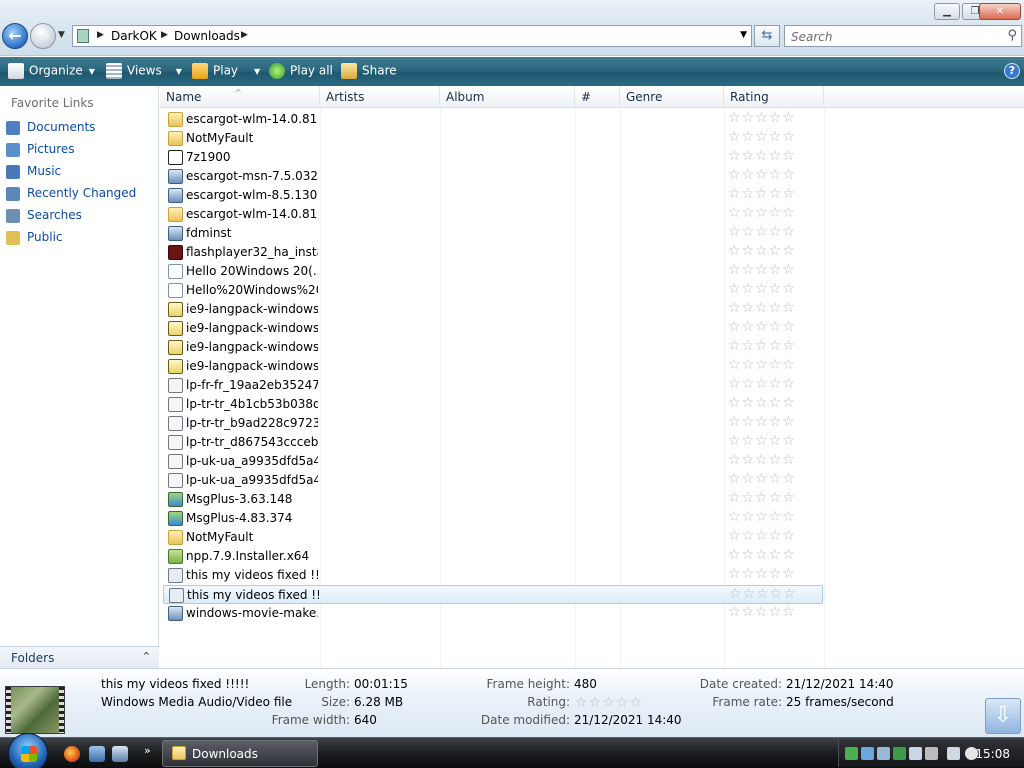  What do you see at coordinates (412, 36) in the screenshot?
I see `address-bar: ▶ DarkOK ▶ Downloads ▶ ▼` at bounding box center [412, 36].